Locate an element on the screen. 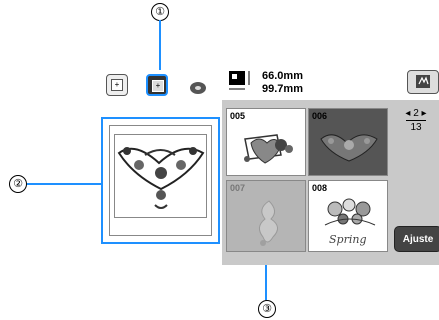  page-next-arrow-icon: ▸ is located at coordinates (423, 113).